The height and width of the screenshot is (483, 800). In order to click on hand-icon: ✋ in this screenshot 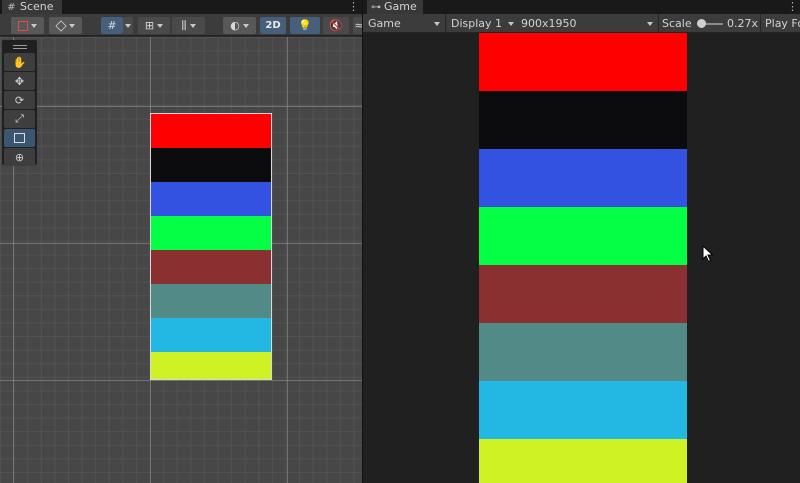, I will do `click(19, 62)`.